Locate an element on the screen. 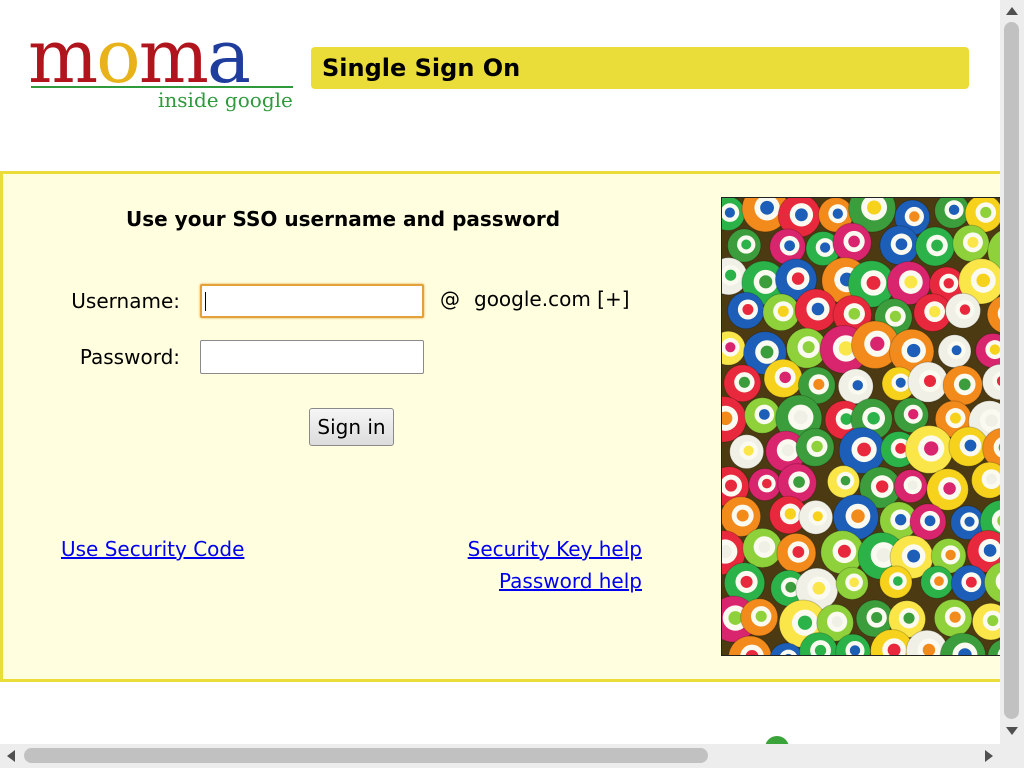 This screenshot has width=1024, height=768. vertical-scroll-thumb is located at coordinates (1011, 370).